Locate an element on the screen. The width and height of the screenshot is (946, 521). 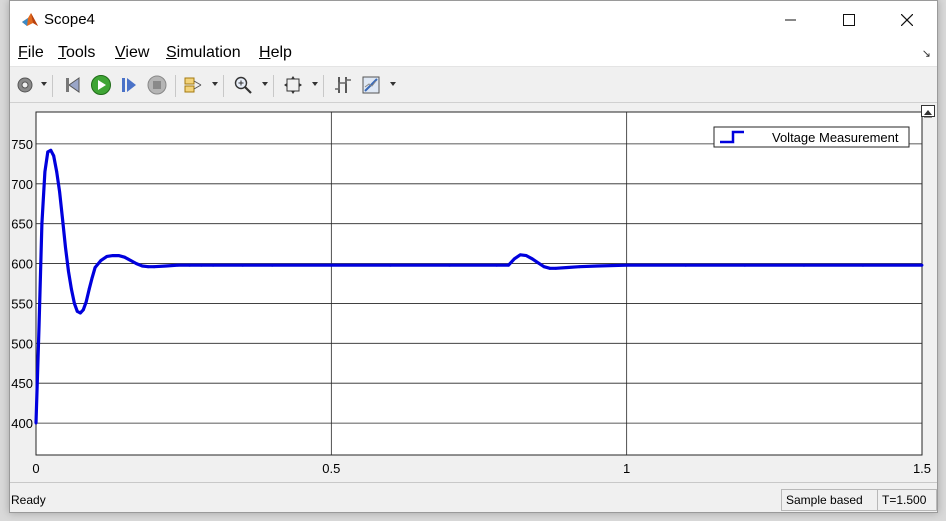
stop-button is located at coordinates (157, 85).